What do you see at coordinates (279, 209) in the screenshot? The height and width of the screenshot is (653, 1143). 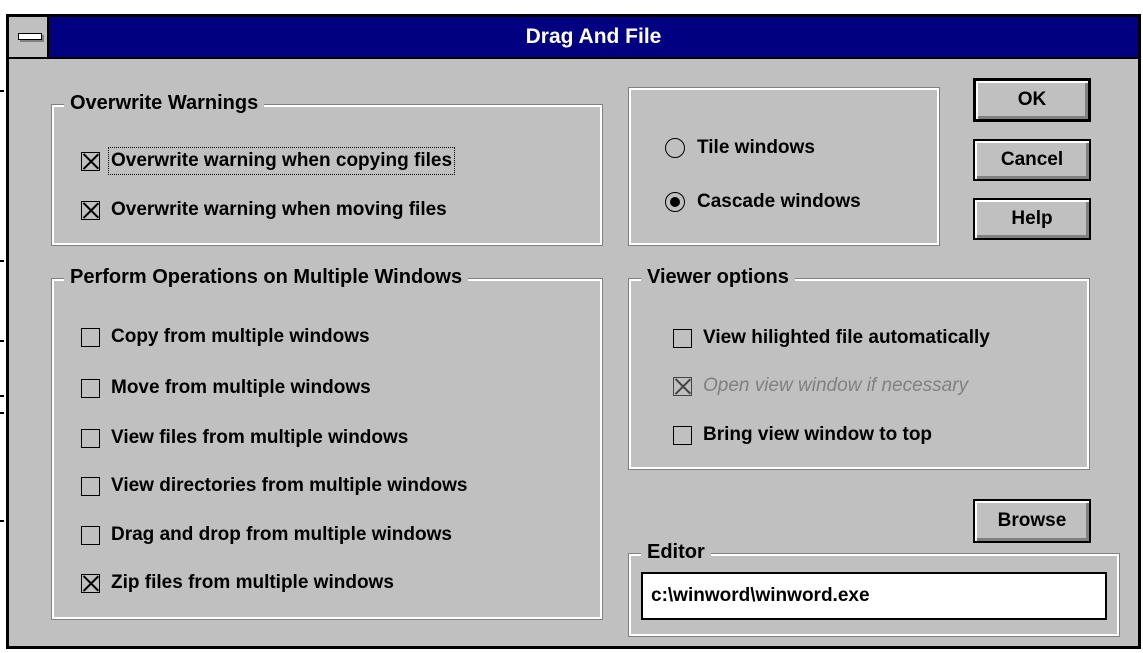 I see `checkbox-label: Overwrite warning when moving files` at bounding box center [279, 209].